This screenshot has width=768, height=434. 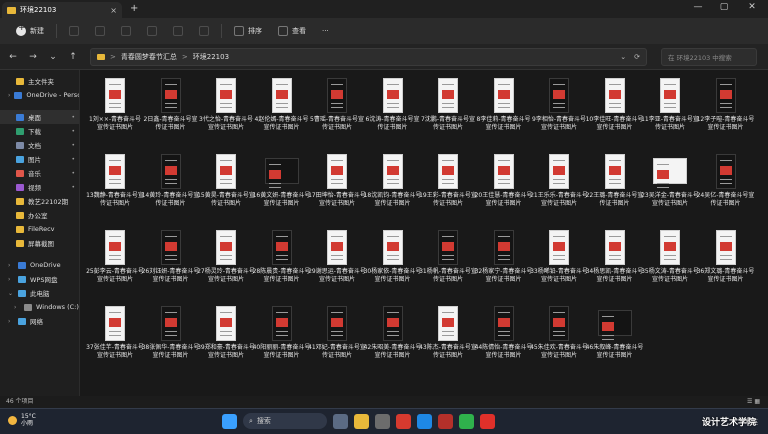 What do you see at coordinates (448, 109) in the screenshot?
I see `file-item: 7沈鹏-青春奋斗号宣传证书图片` at bounding box center [448, 109].